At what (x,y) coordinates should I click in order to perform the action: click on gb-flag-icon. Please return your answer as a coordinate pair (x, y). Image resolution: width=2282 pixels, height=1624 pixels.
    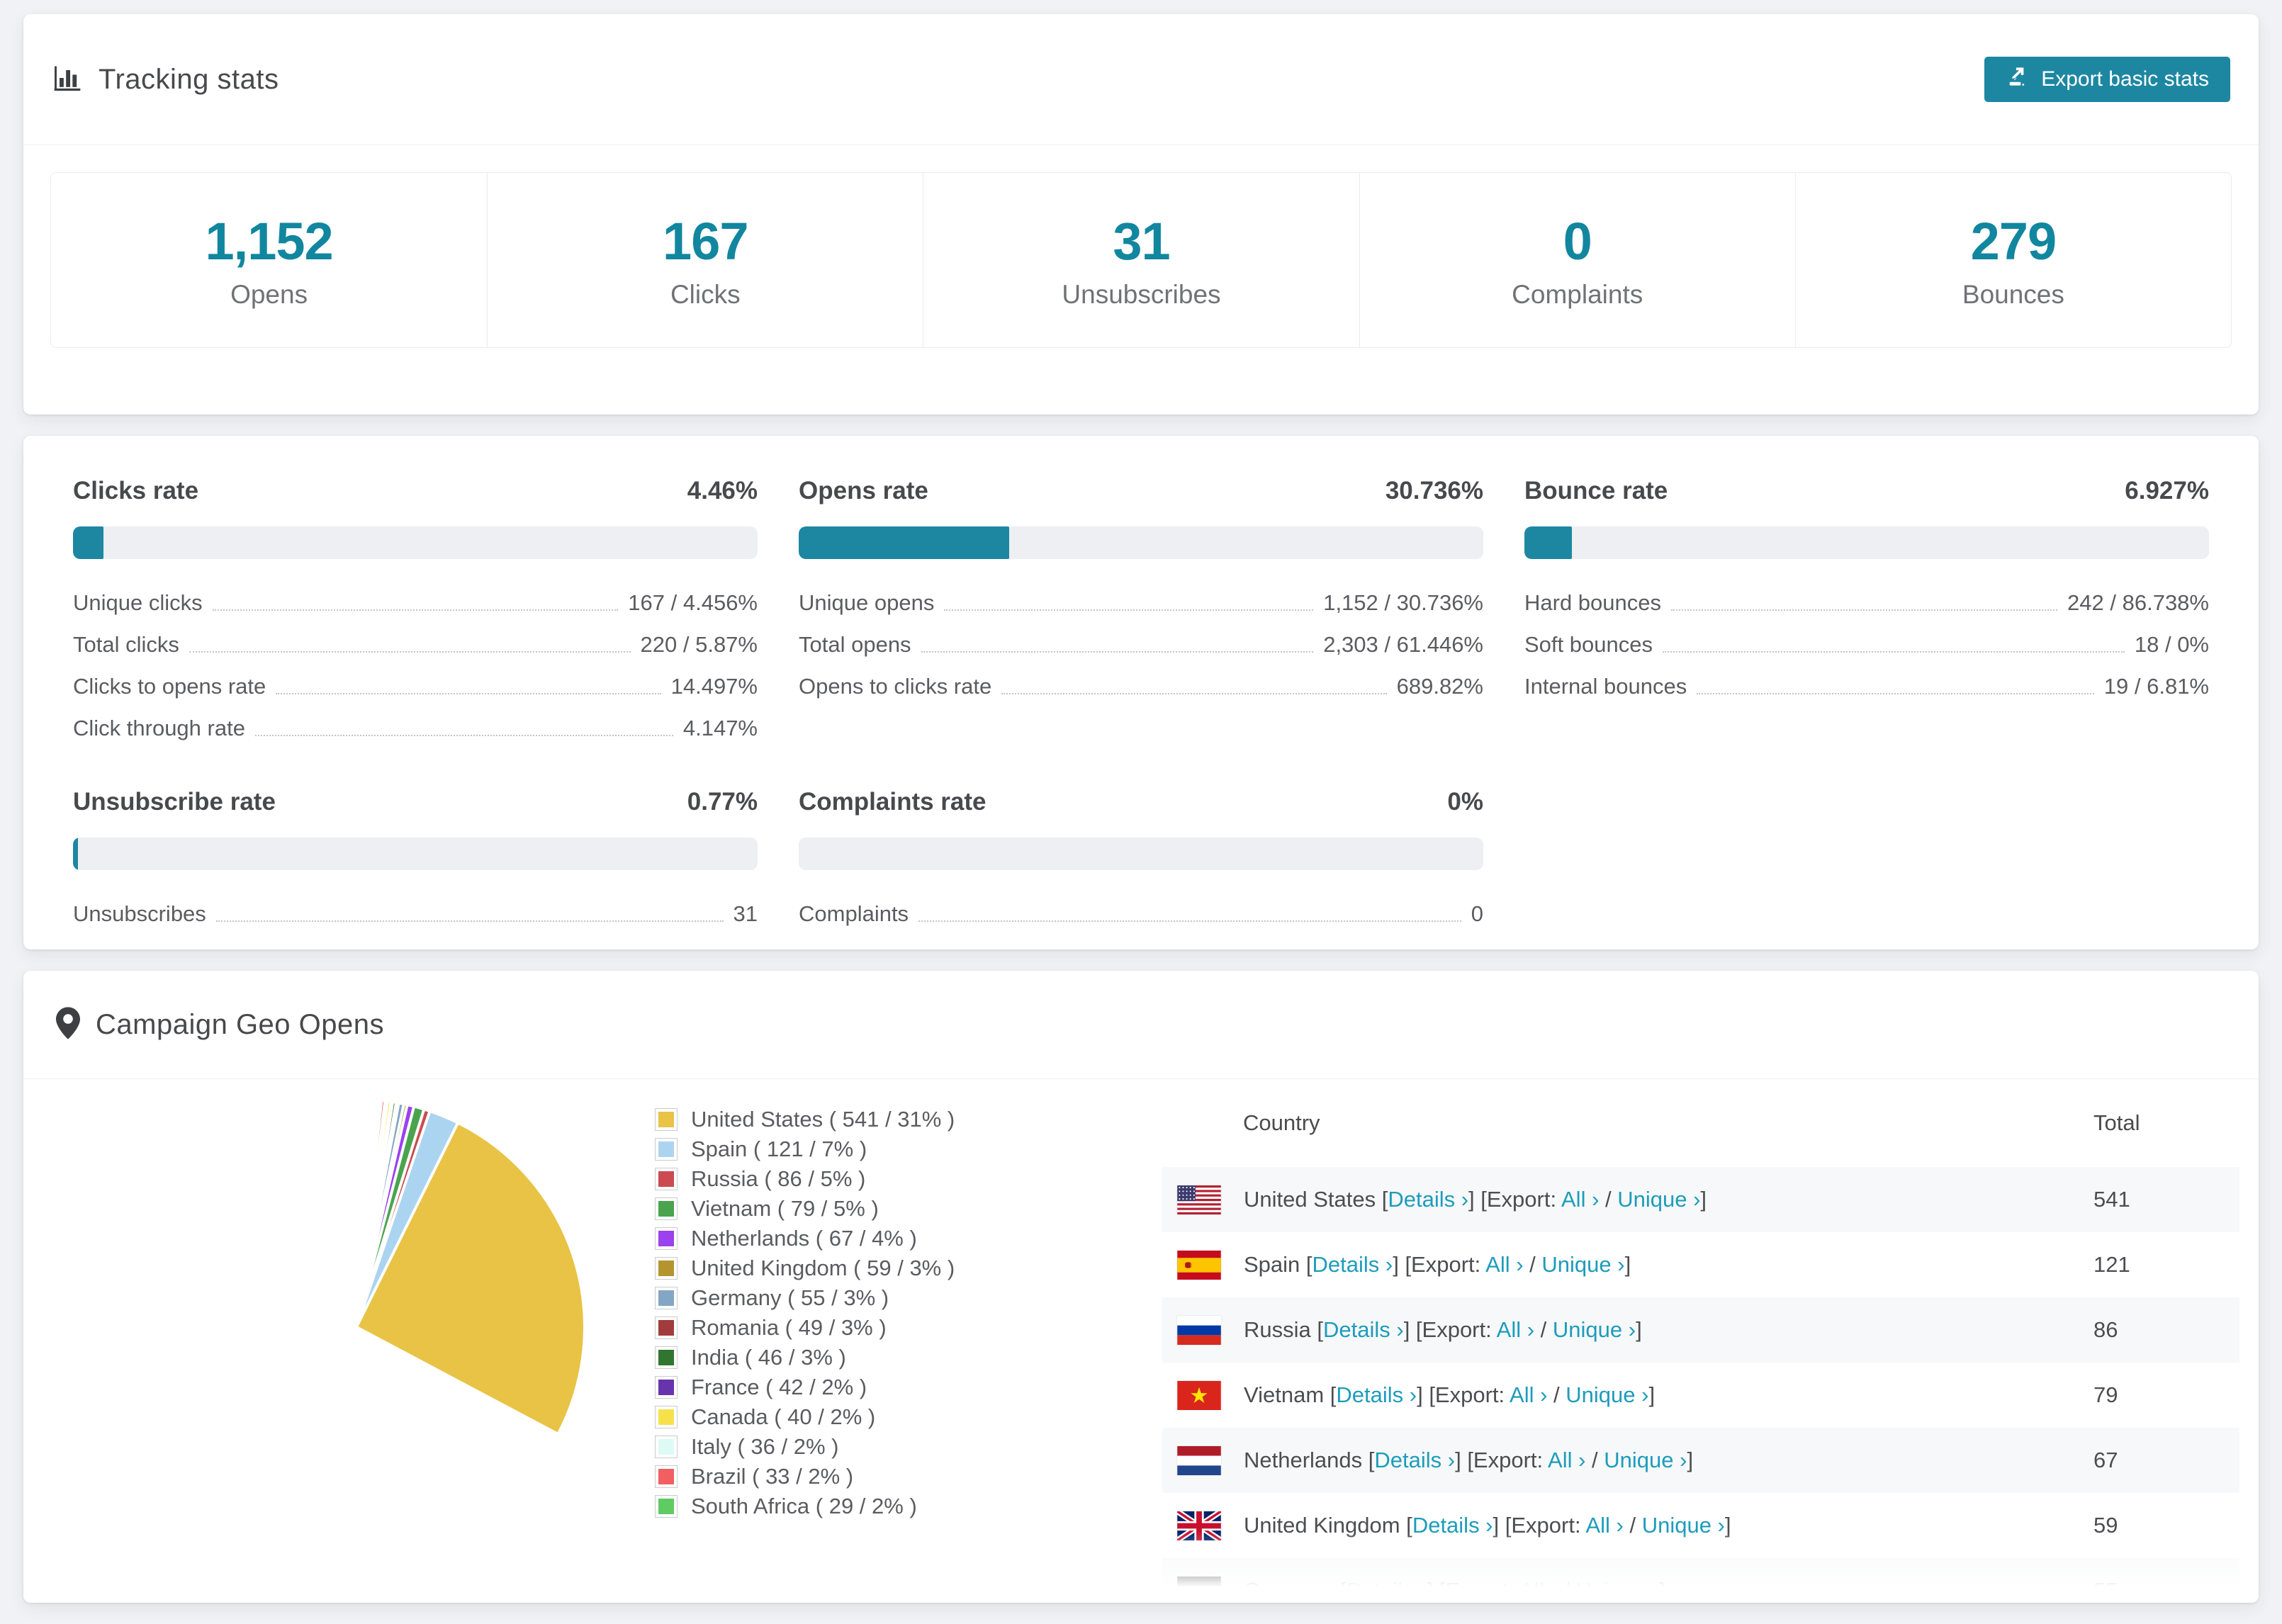
    Looking at the image, I should click on (1199, 1526).